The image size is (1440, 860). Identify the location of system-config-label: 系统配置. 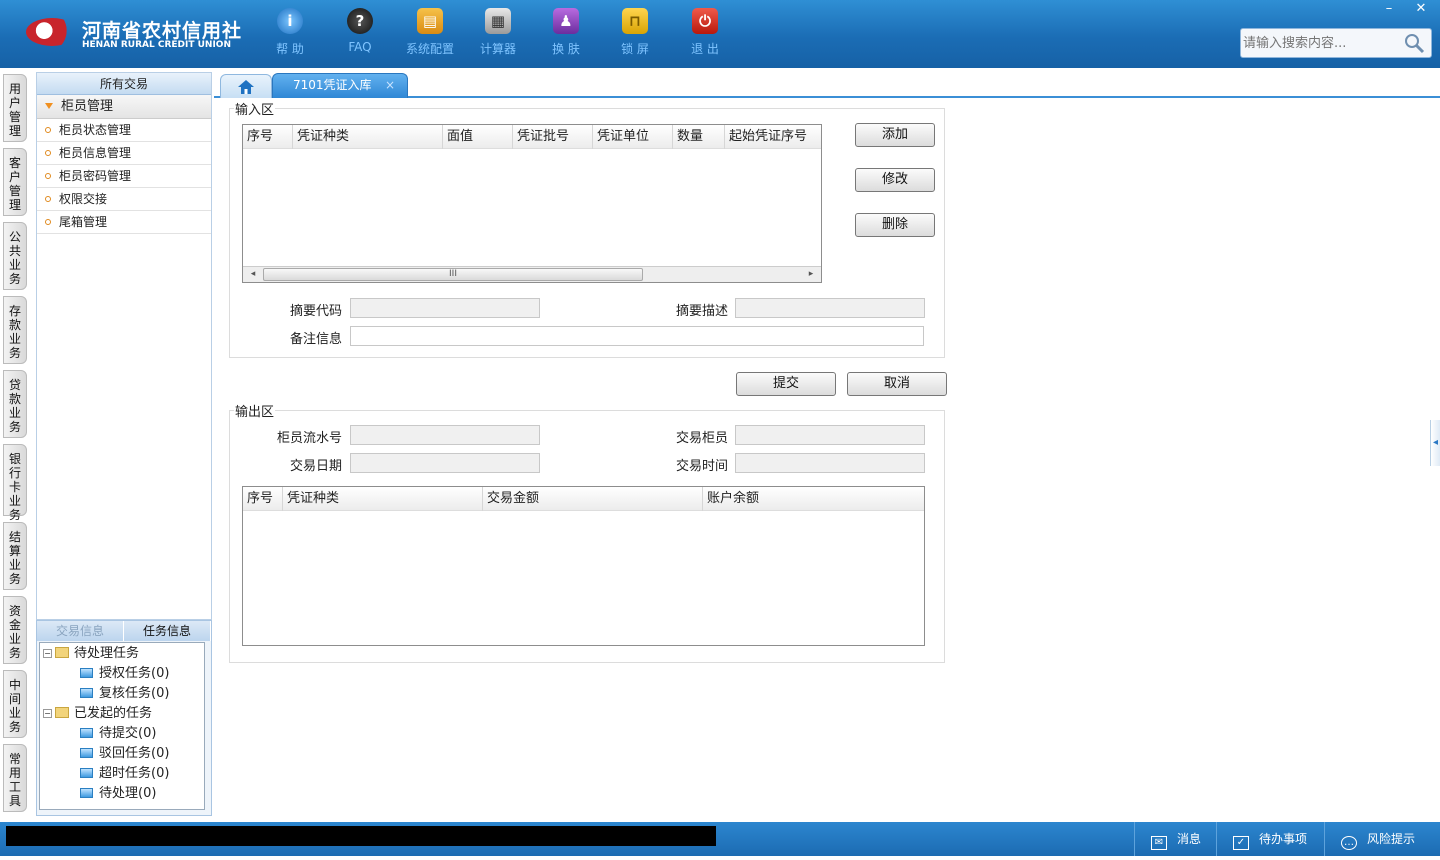
(429, 49).